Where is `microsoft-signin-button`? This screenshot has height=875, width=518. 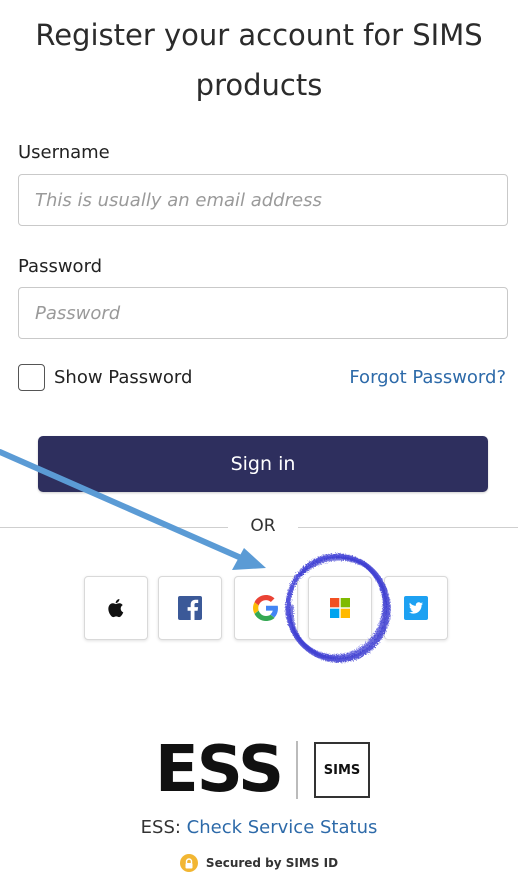 microsoft-signin-button is located at coordinates (340, 608).